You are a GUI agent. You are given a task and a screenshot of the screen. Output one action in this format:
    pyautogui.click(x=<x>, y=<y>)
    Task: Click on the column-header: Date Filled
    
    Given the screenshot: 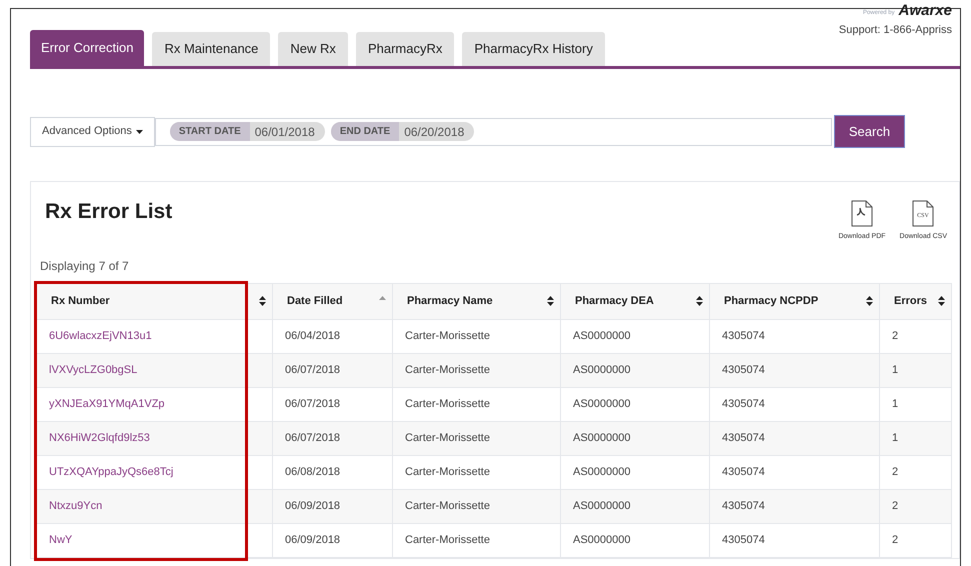 What is the action you would take?
    pyautogui.click(x=332, y=301)
    